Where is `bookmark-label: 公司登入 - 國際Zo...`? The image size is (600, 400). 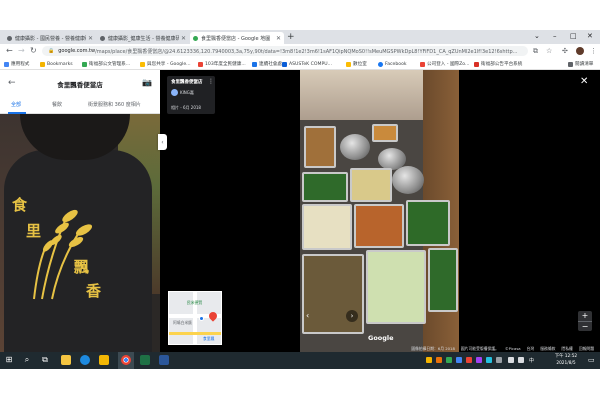 bookmark-label: 公司登入 - 國際Zo... is located at coordinates (448, 64).